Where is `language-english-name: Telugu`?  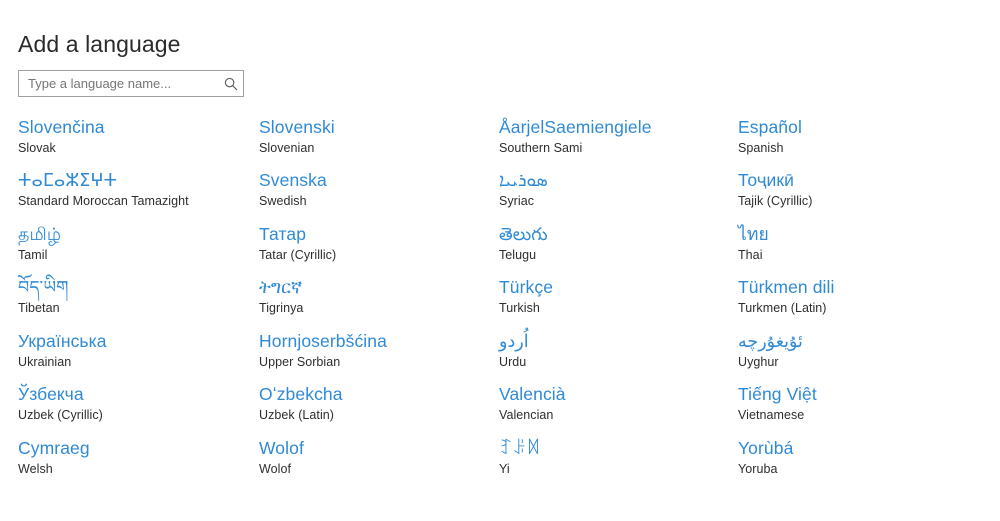
language-english-name: Telugu is located at coordinates (518, 254).